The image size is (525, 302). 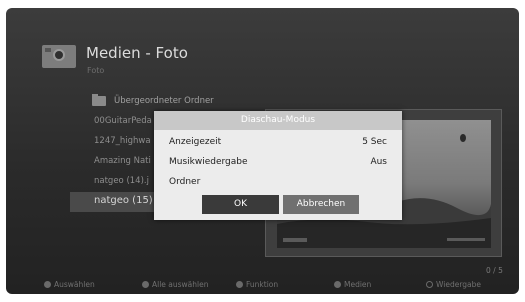 I want to click on hint-function: Funktion, so click(x=257, y=284).